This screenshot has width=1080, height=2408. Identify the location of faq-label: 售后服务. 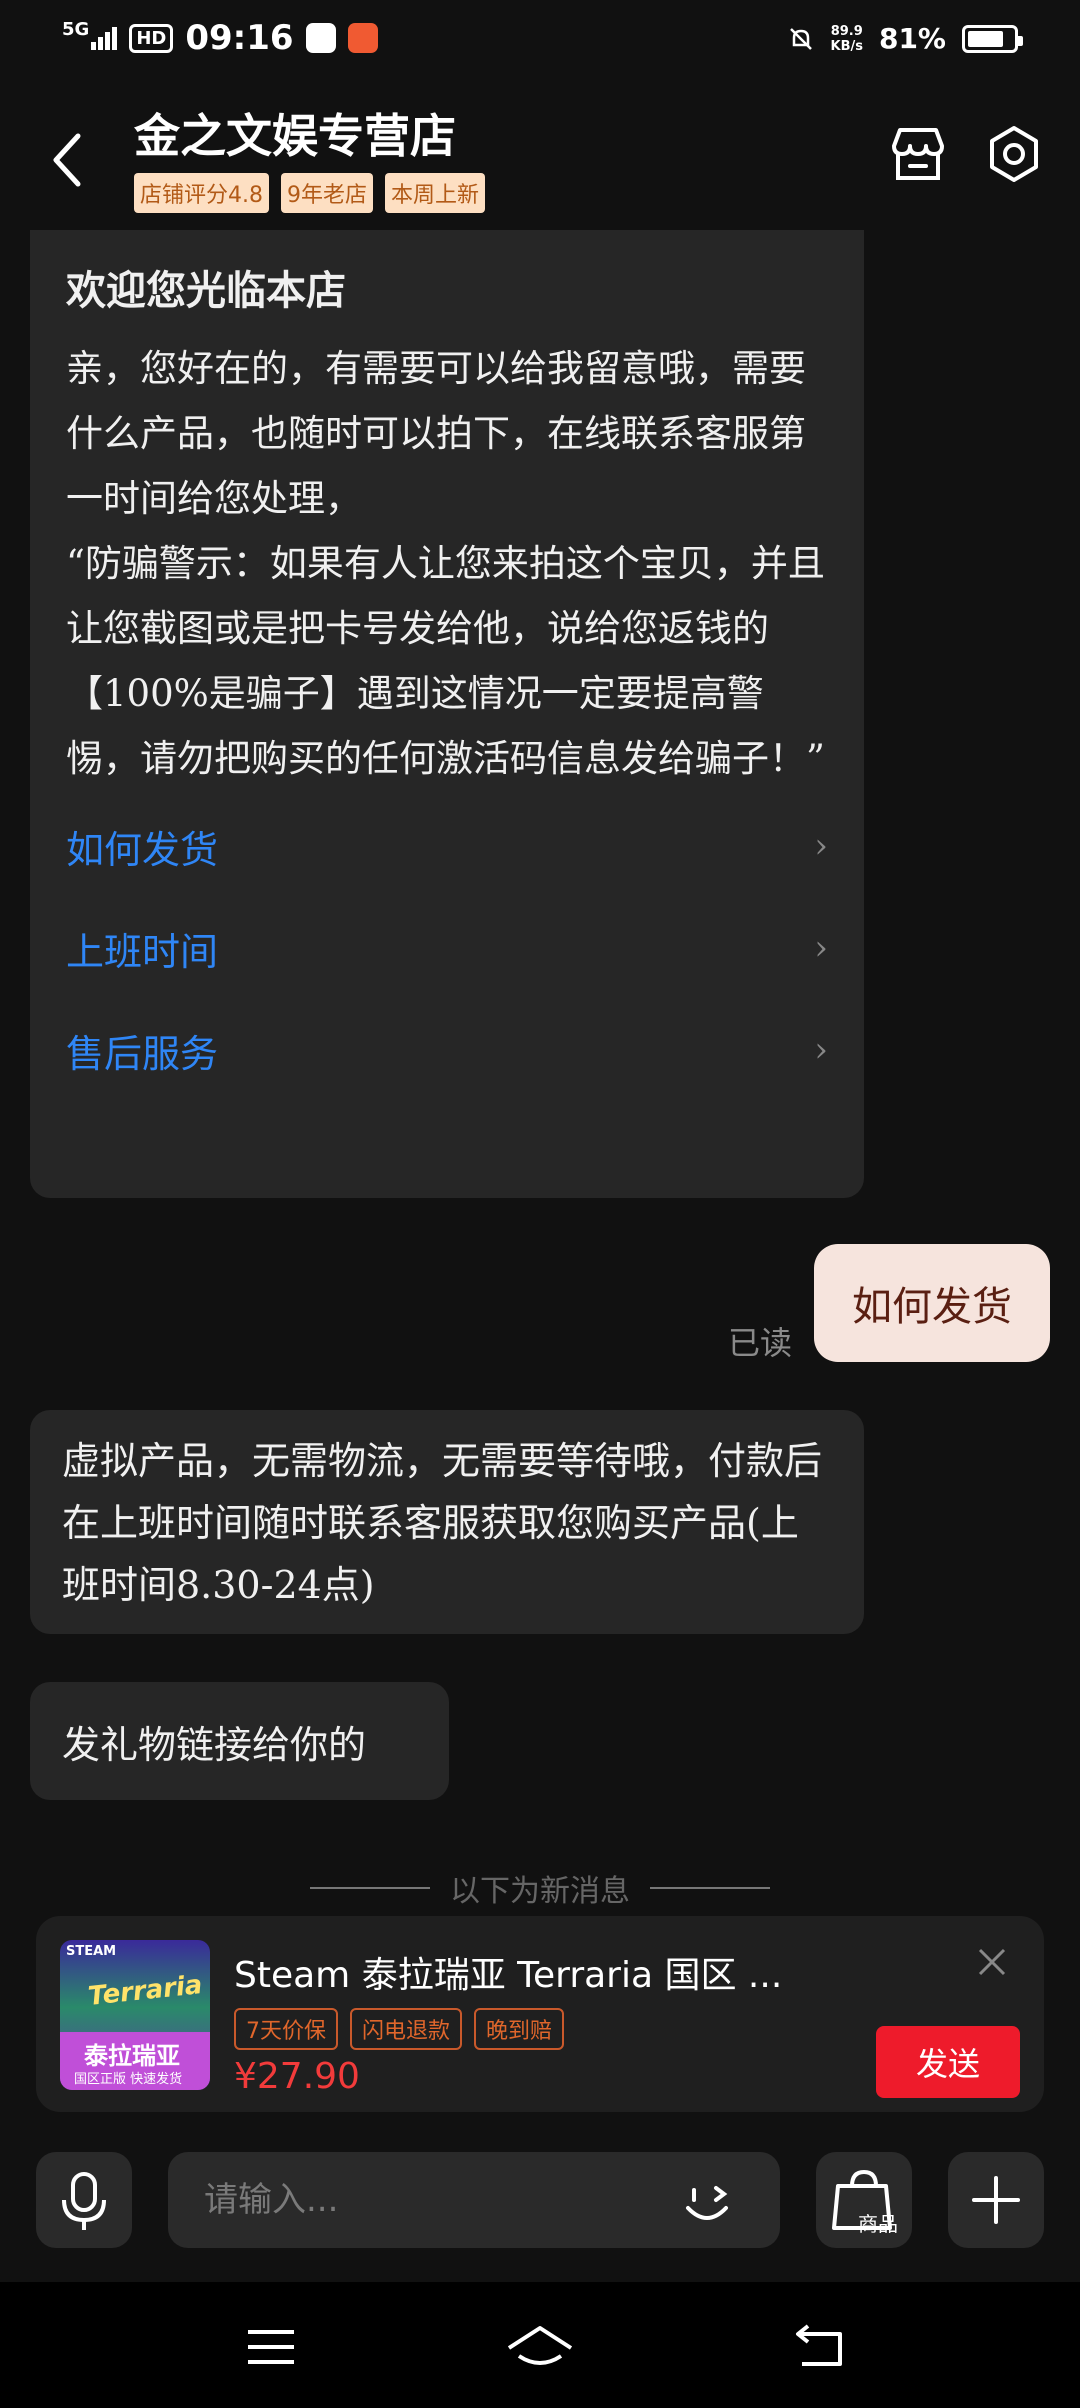
(142, 1053).